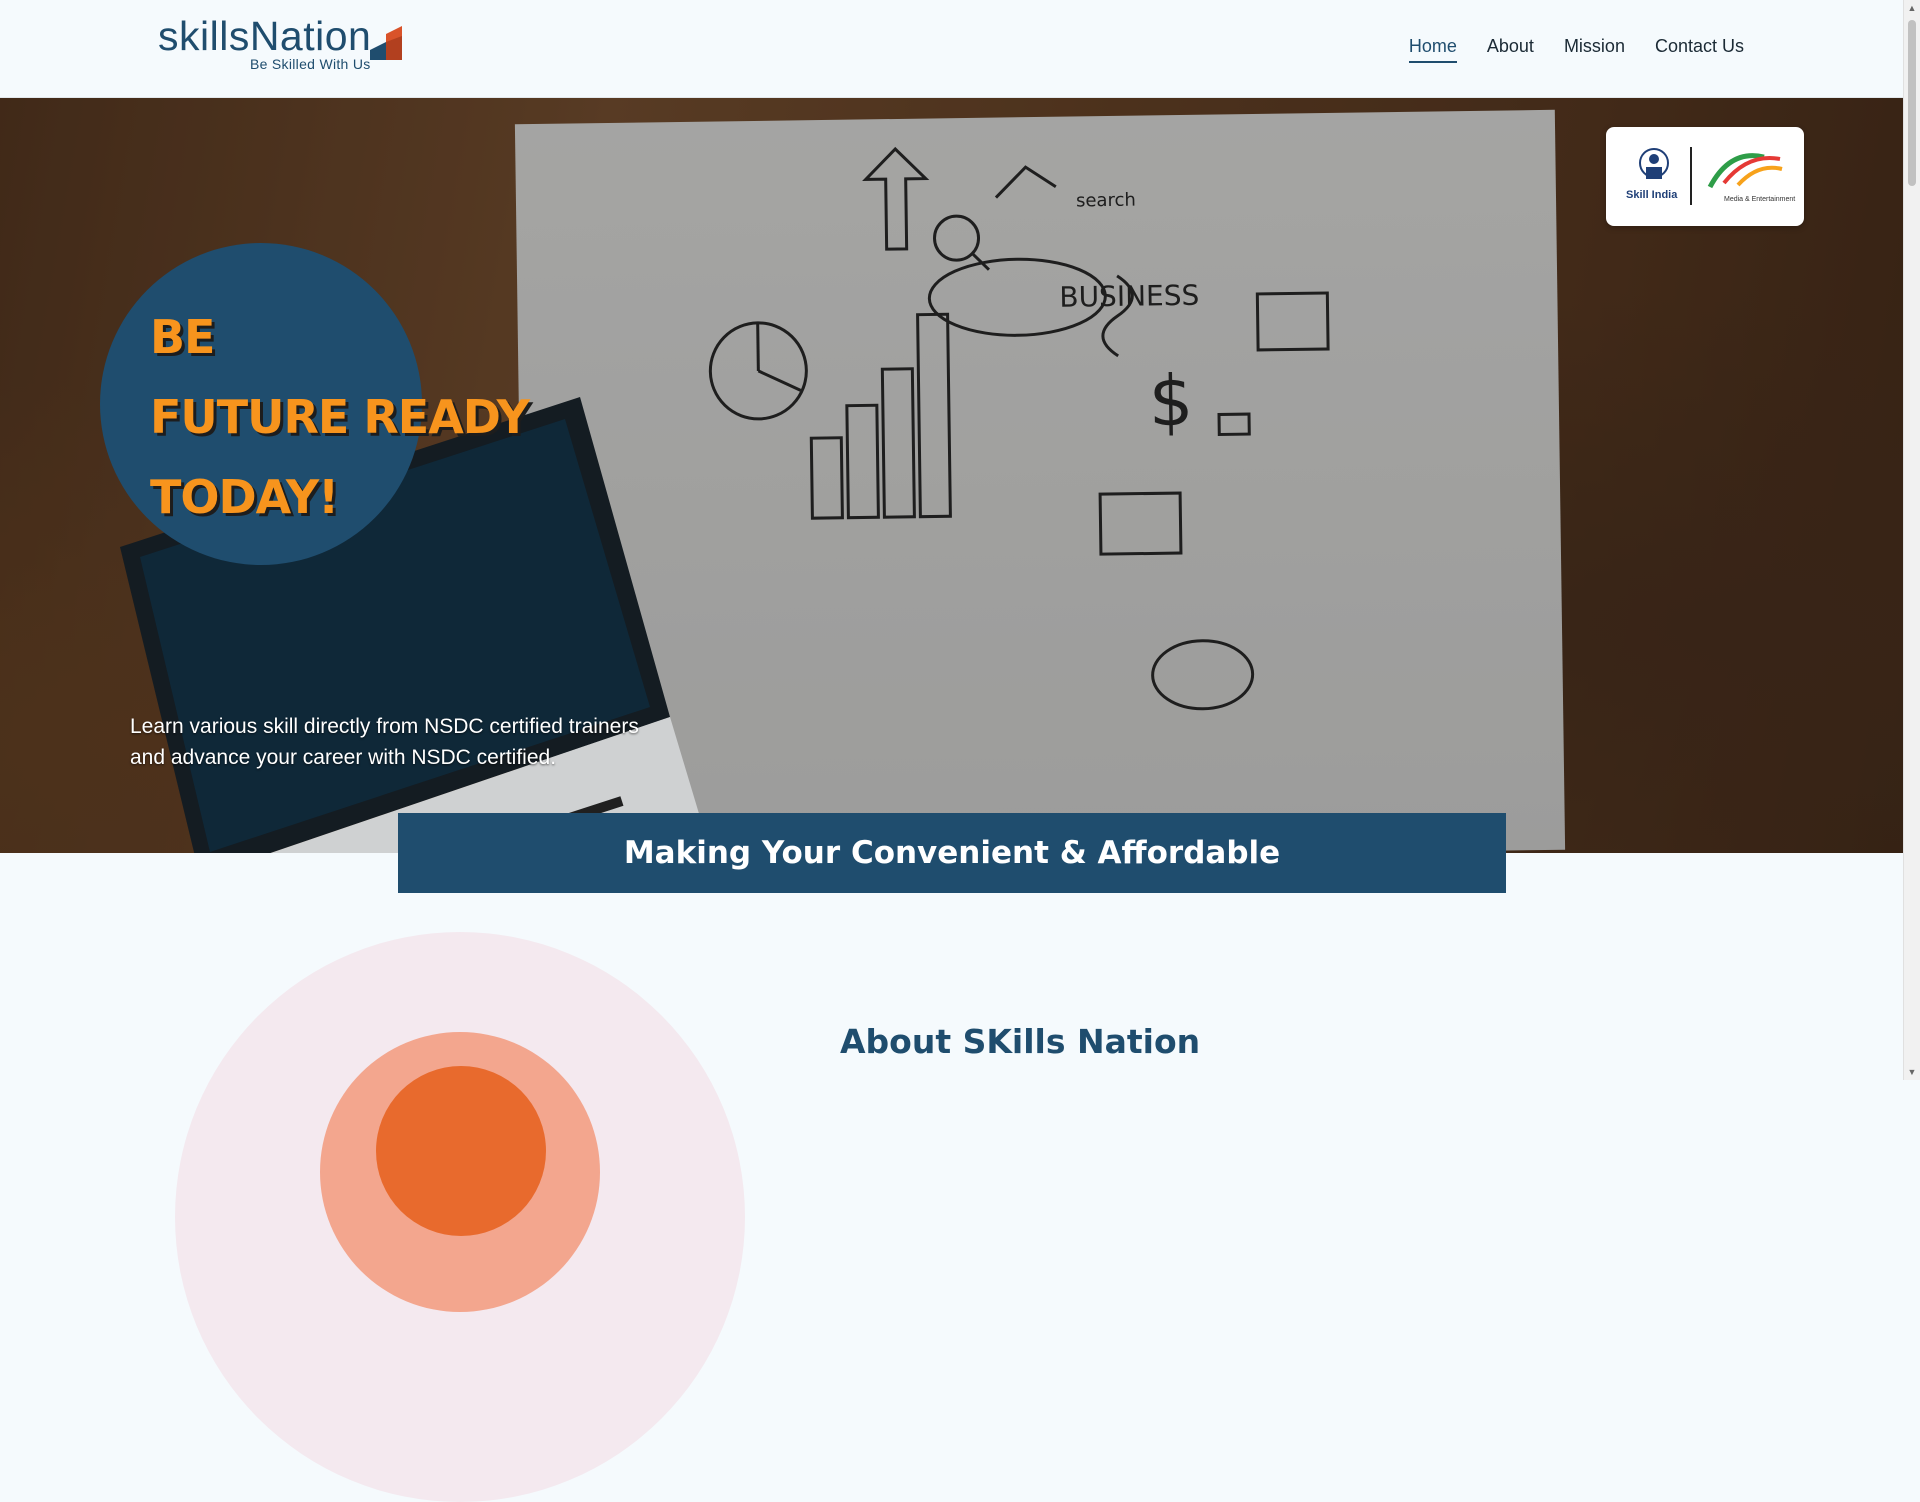 This screenshot has width=1920, height=1502. I want to click on badge-divider, so click(1691, 176).